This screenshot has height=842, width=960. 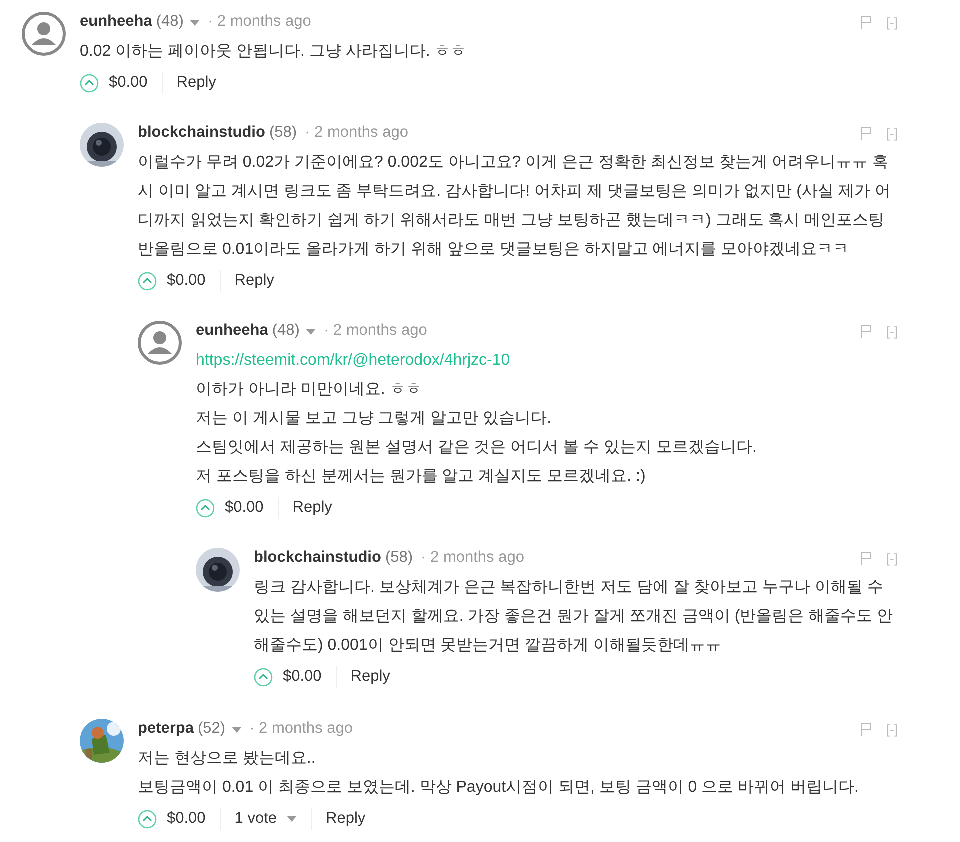 What do you see at coordinates (374, 419) in the screenshot?
I see `comment-text: 저는 이 게시물 보고 그냥 그렇게 알고만 있습니다.` at bounding box center [374, 419].